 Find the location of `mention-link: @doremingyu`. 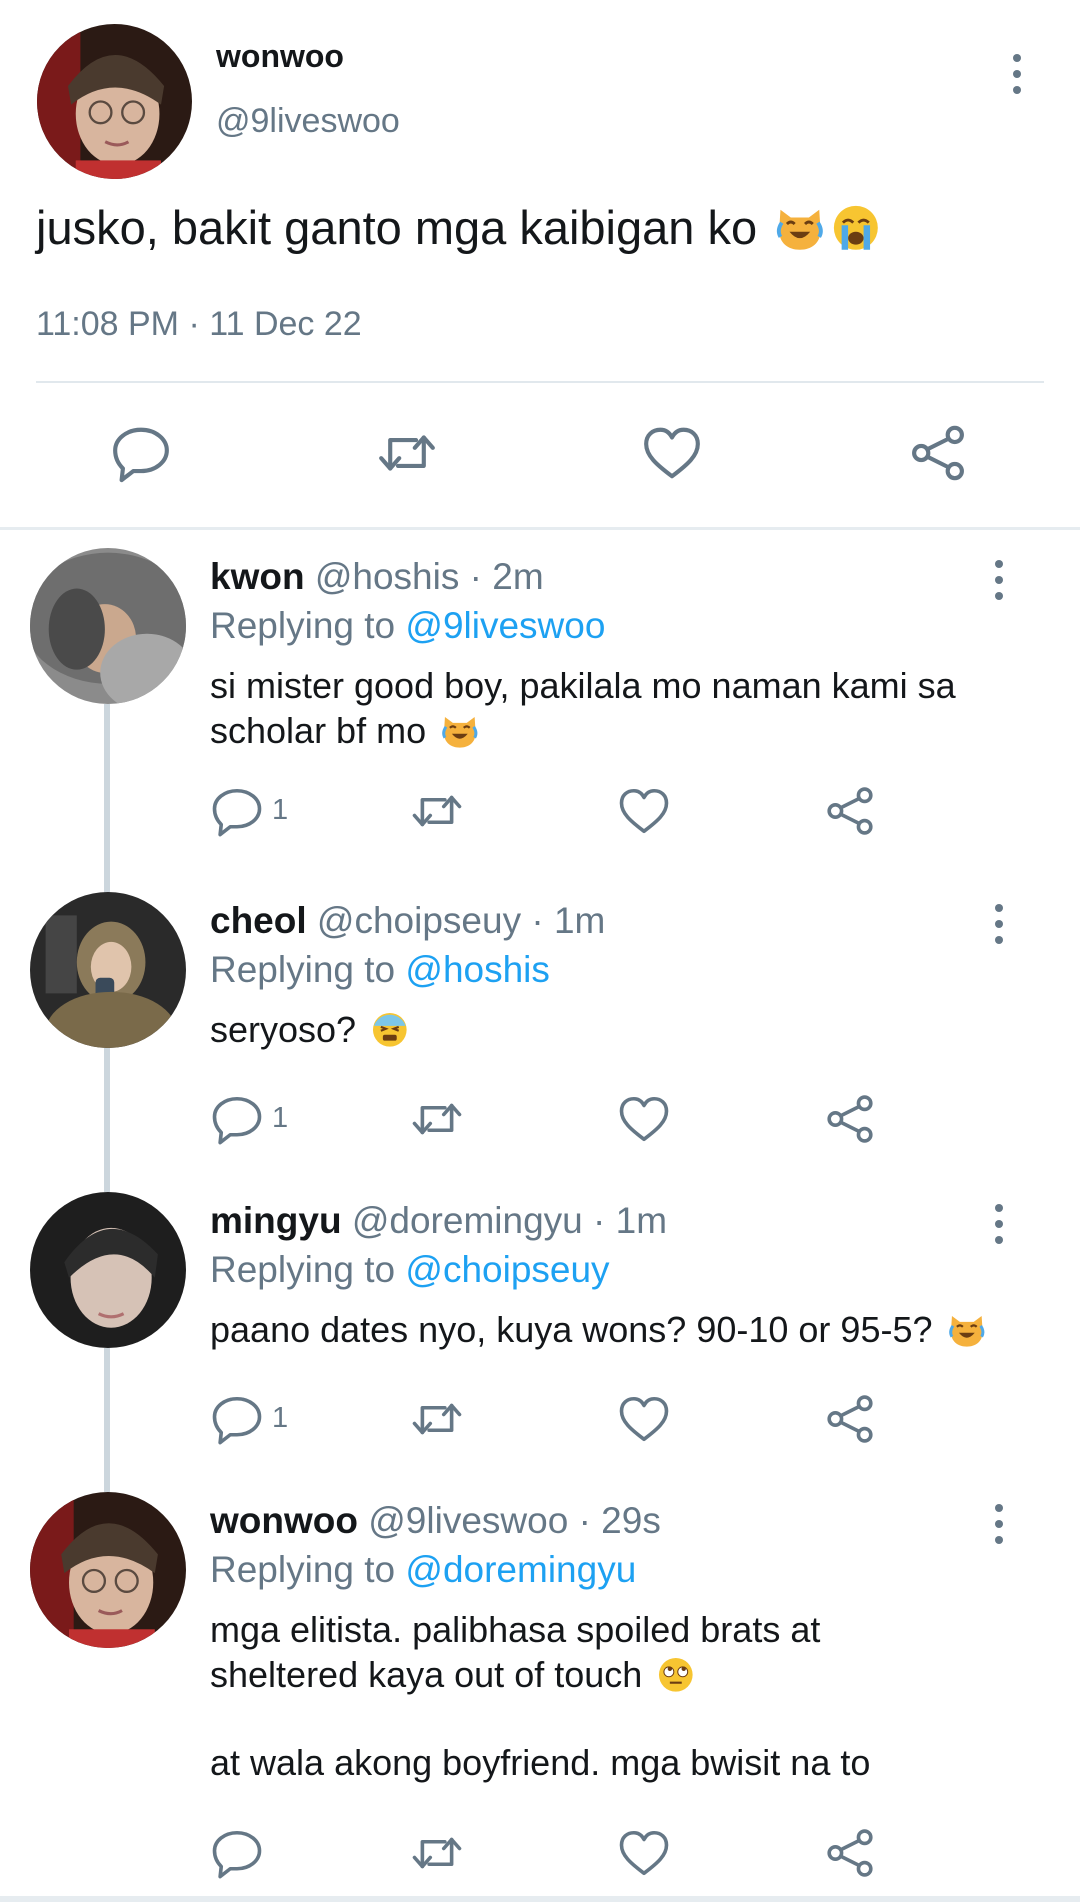

mention-link: @doremingyu is located at coordinates (520, 1569).